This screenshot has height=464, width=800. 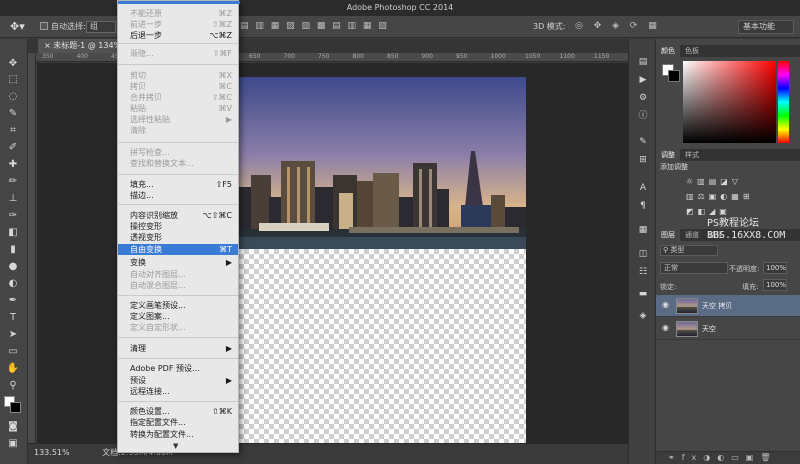 What do you see at coordinates (178, 184) in the screenshot?
I see `menu-item: 填充... ⇧F5` at bounding box center [178, 184].